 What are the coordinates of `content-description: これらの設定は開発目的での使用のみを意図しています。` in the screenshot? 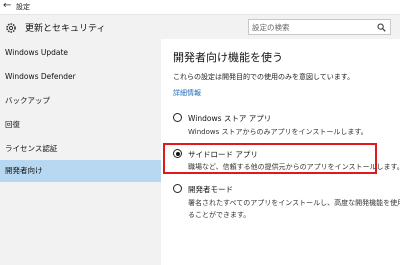 It's located at (264, 77).